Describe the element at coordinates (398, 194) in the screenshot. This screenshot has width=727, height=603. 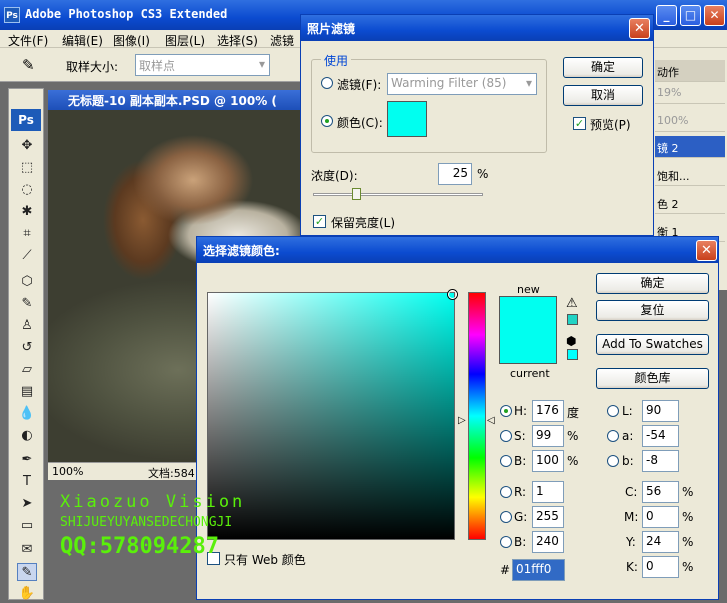
I see `density-slider-track` at that location.